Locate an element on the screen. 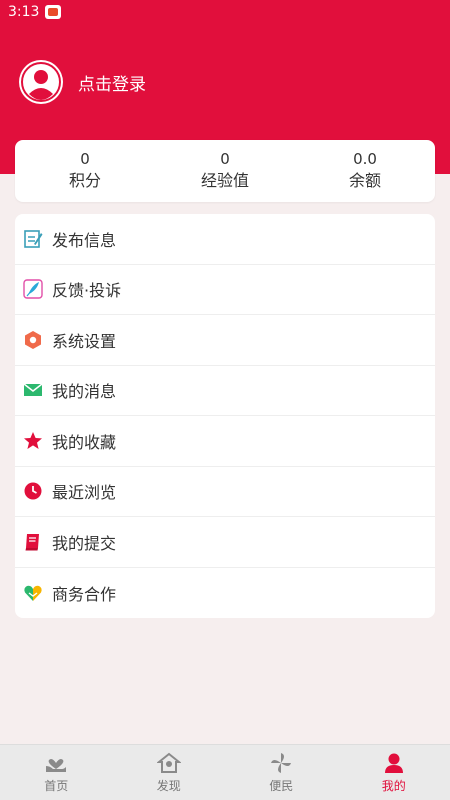 This screenshot has width=450, height=800. stat-points-label: 积分 is located at coordinates (84, 180).